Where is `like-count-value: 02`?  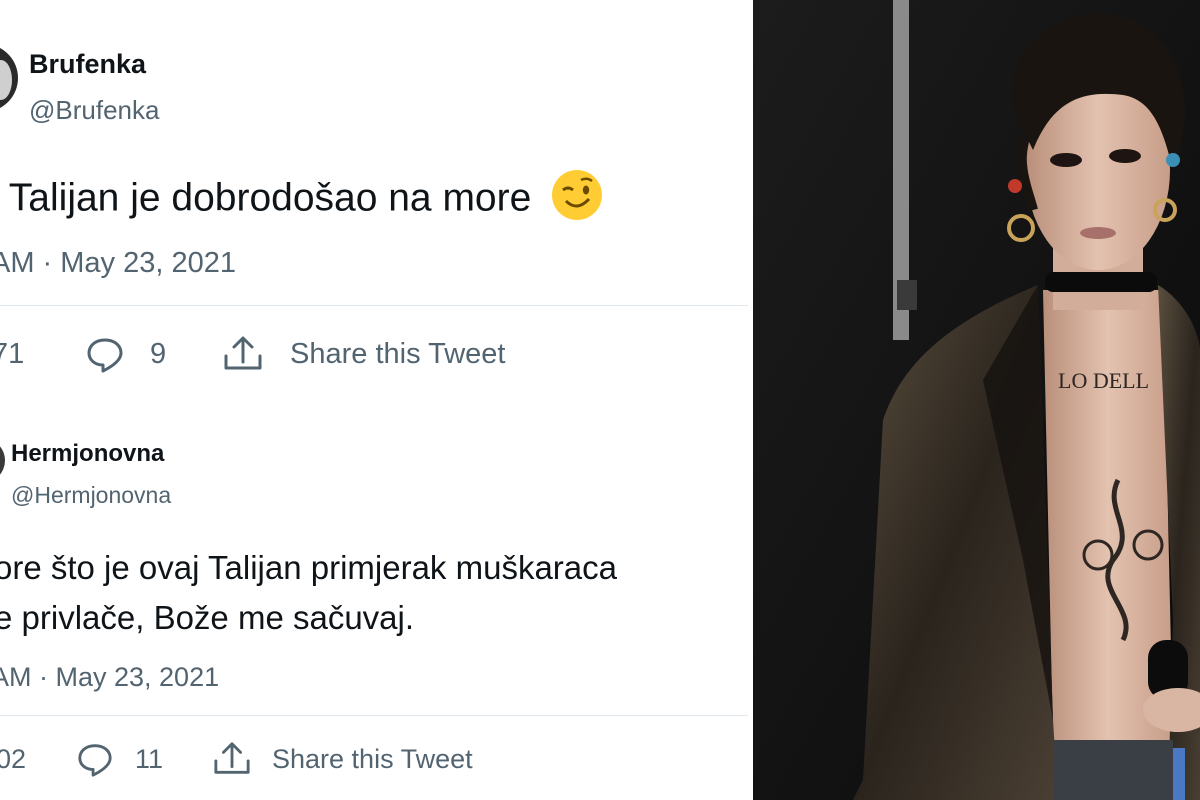
like-count-value: 02 is located at coordinates (13, 759).